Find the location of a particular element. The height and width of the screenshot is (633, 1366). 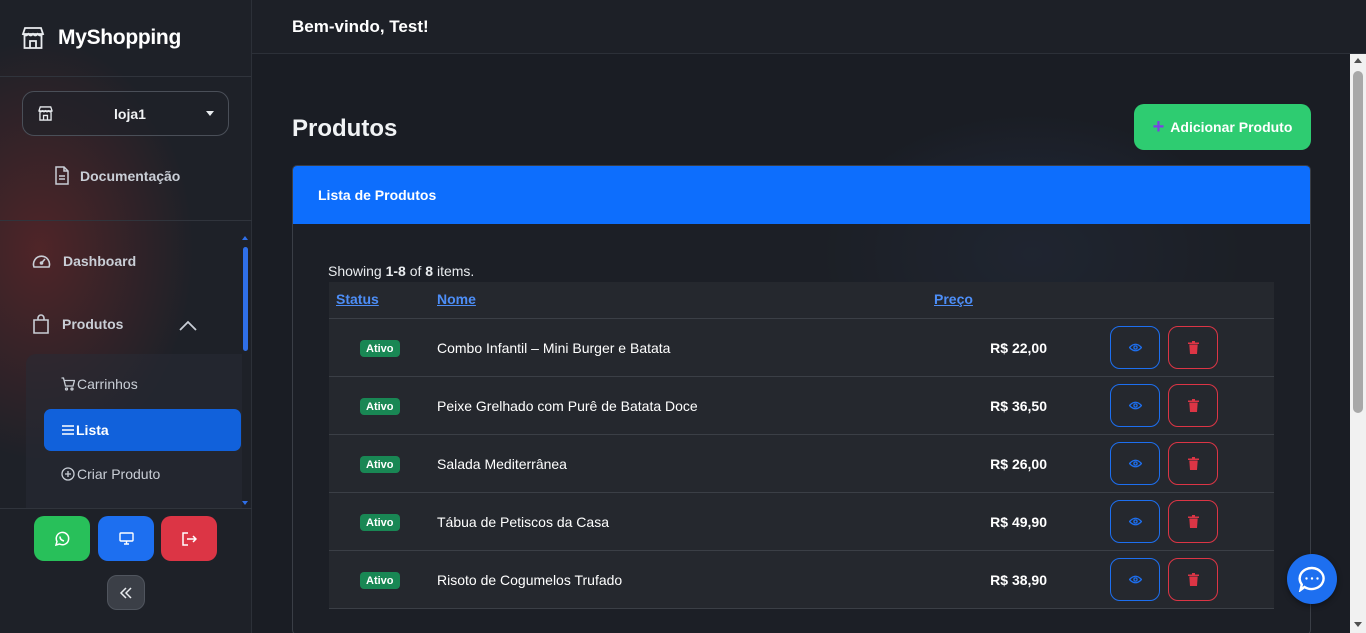

column-header-nome: Nome is located at coordinates (456, 299).